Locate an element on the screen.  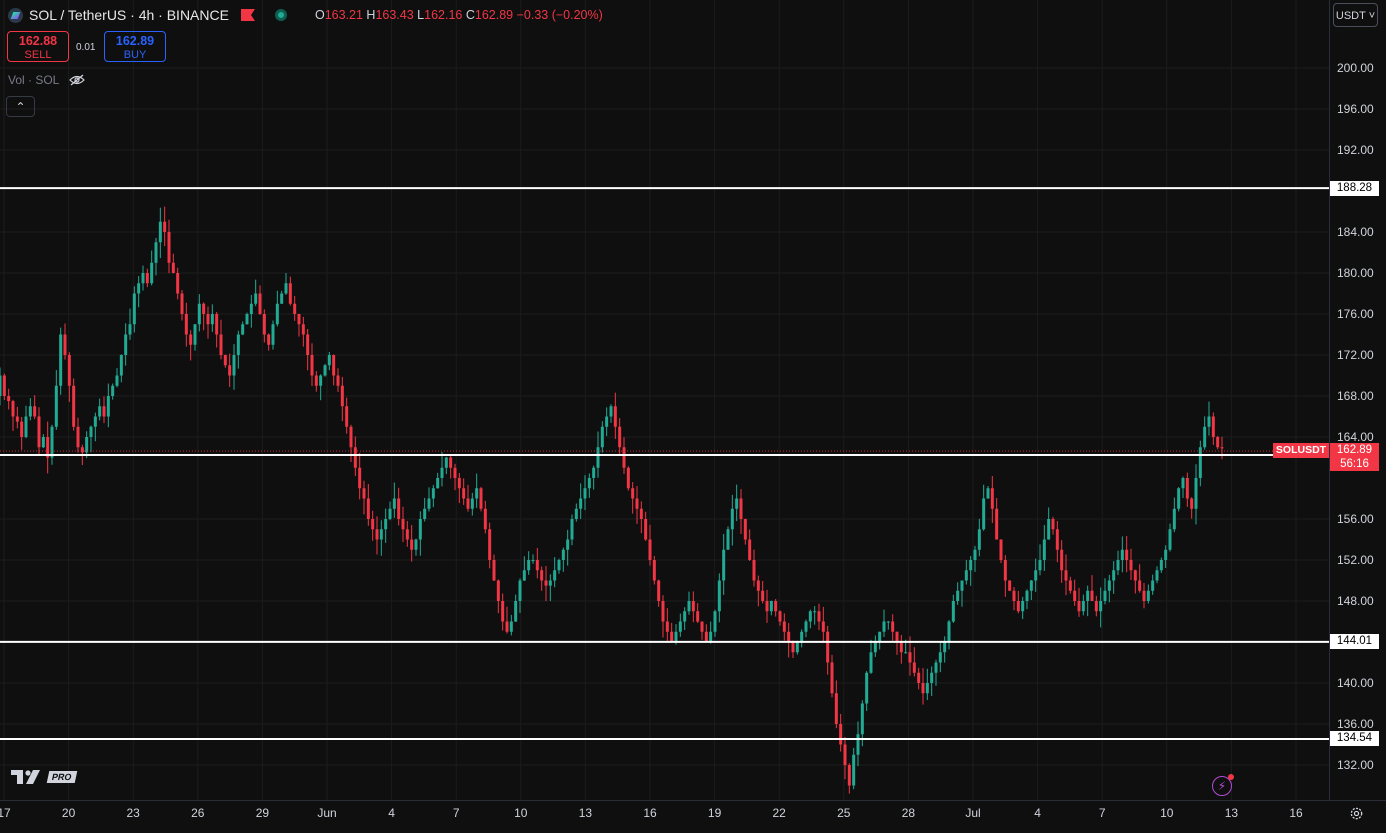
high-value: 163.43 is located at coordinates (394, 15).